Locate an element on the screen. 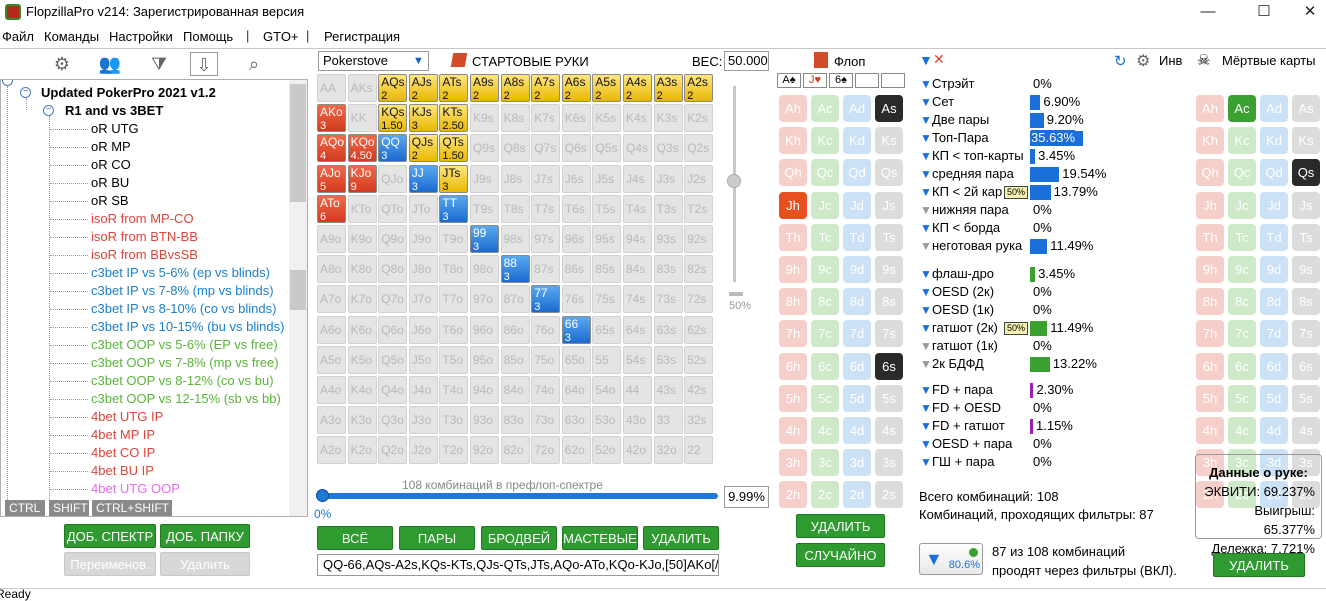  hand-cell-T3s: T3s is located at coordinates (668, 208).